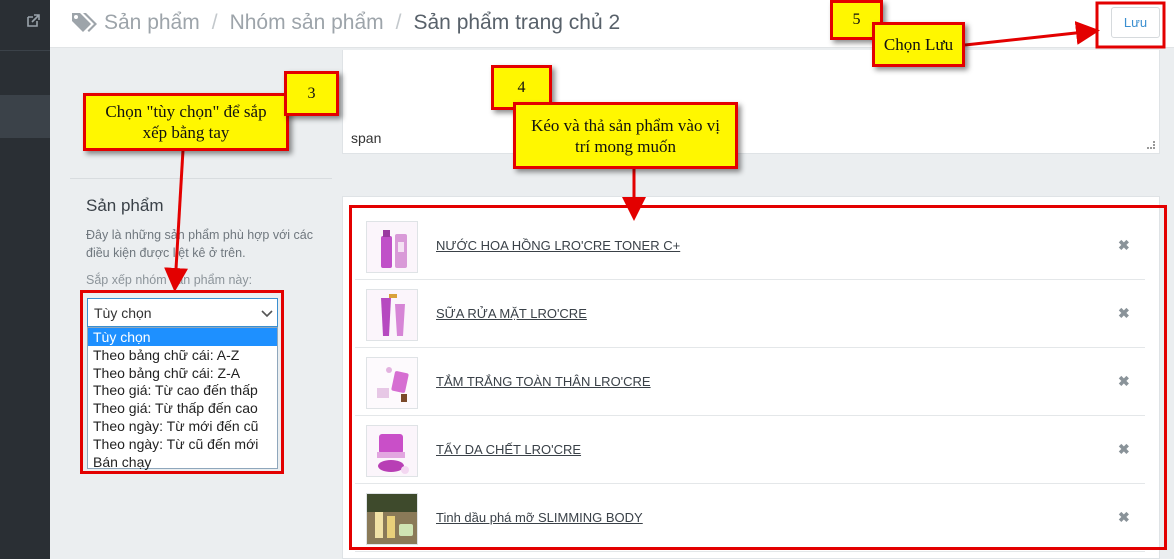 The height and width of the screenshot is (559, 1174). What do you see at coordinates (25, 50) in the screenshot?
I see `sidebar-divider` at bounding box center [25, 50].